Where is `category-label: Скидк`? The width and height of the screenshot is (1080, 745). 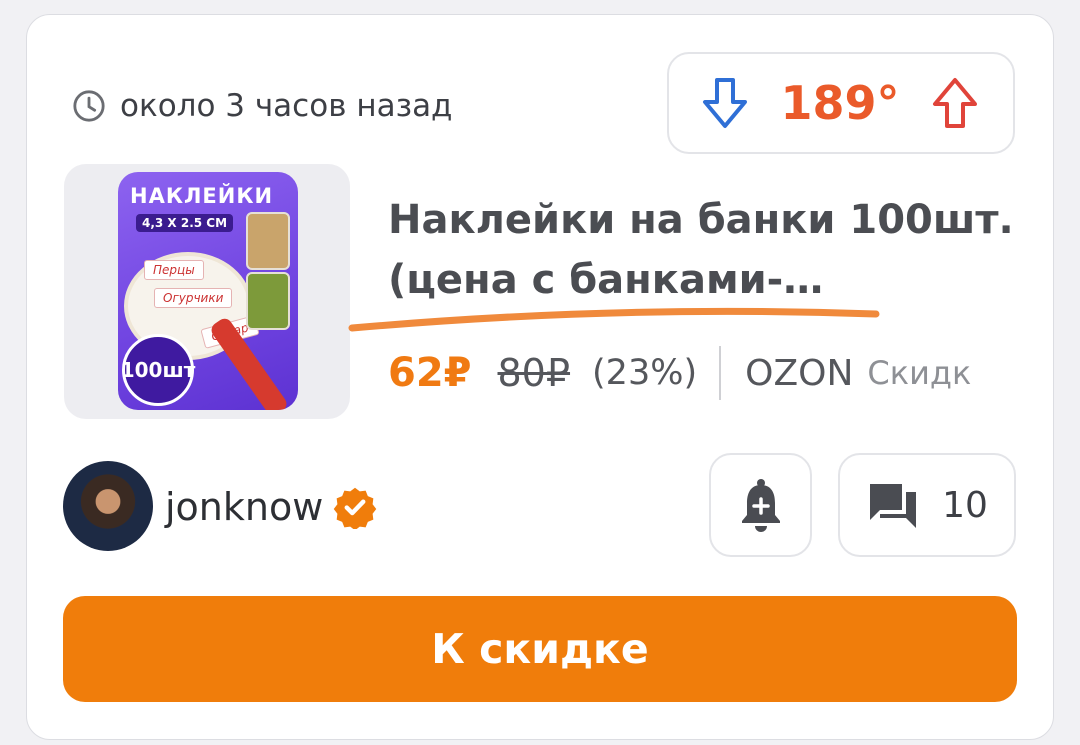 category-label: Скидк is located at coordinates (919, 373).